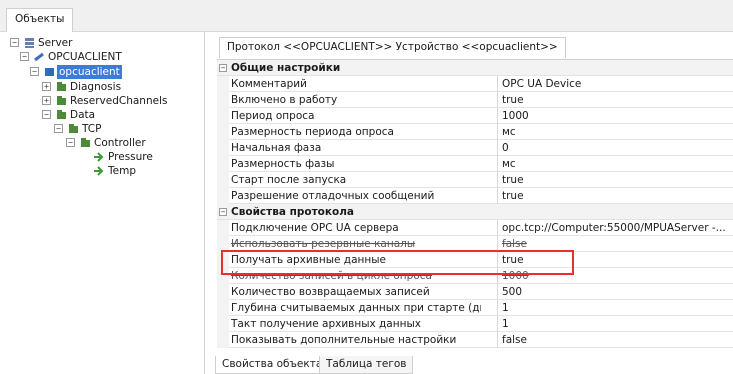  What do you see at coordinates (89, 72) in the screenshot?
I see `tree-label: opcuaclient` at bounding box center [89, 72].